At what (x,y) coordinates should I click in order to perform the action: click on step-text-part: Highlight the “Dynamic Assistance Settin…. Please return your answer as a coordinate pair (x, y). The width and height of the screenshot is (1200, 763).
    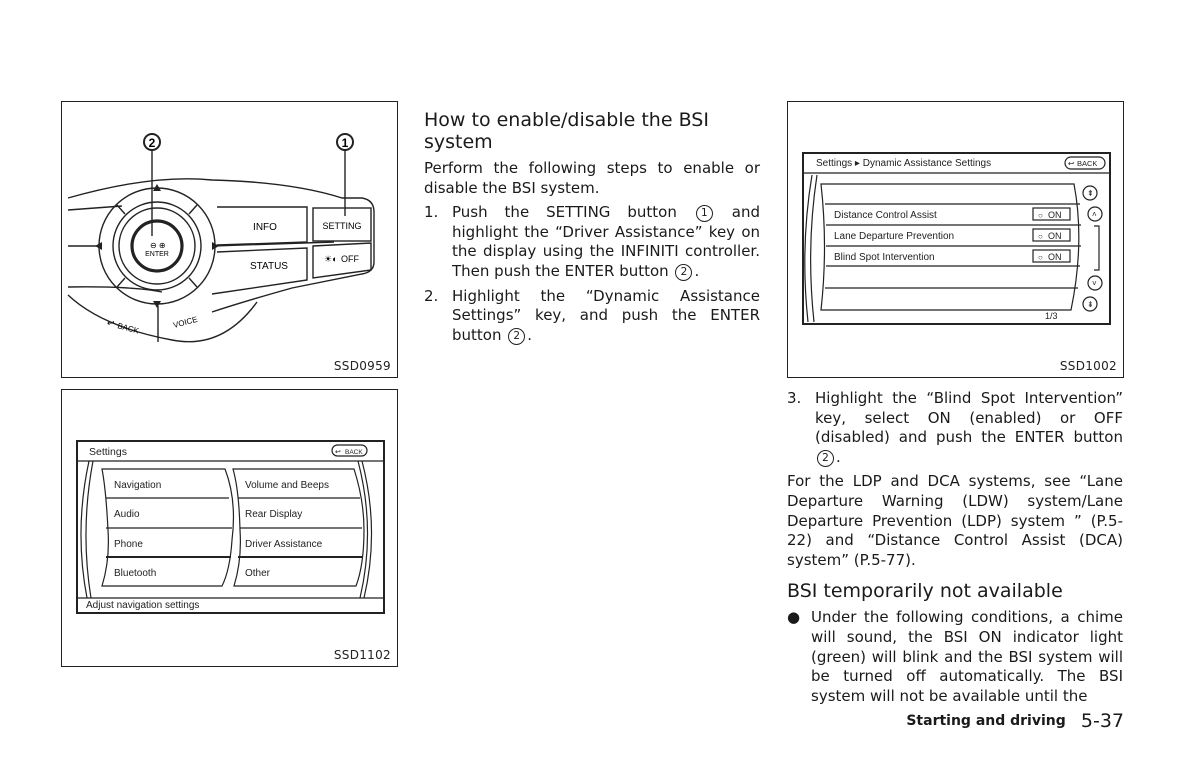
    Looking at the image, I should click on (606, 315).